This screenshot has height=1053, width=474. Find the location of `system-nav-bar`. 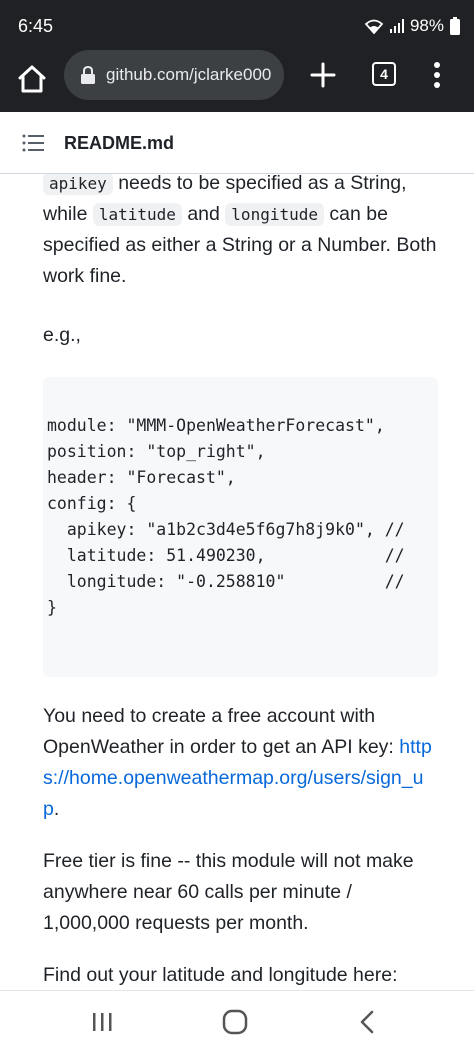

system-nav-bar is located at coordinates (237, 1021).